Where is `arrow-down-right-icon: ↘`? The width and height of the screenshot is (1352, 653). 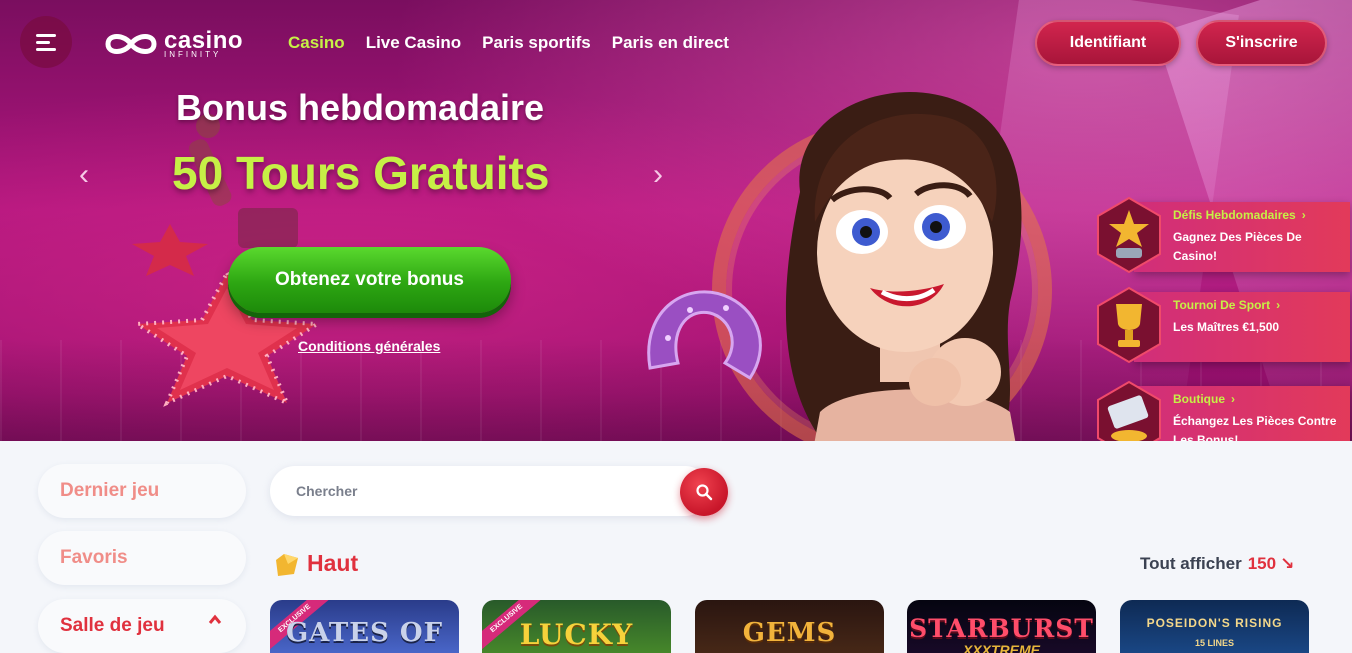 arrow-down-right-icon: ↘ is located at coordinates (1287, 563).